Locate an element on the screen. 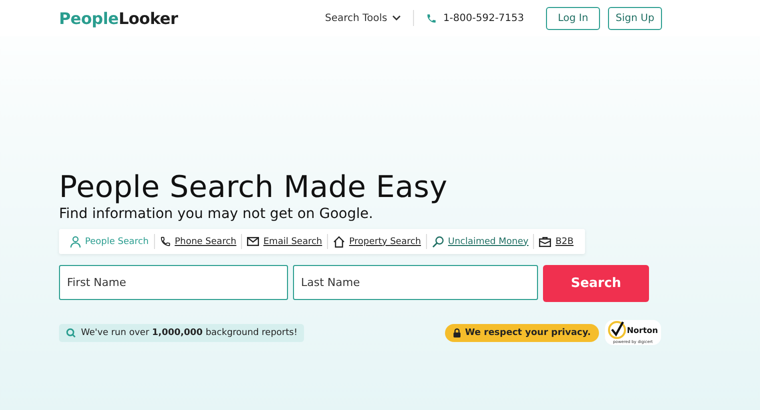  reports-text: We've run over 1,000,000 background reports! is located at coordinates (189, 333).